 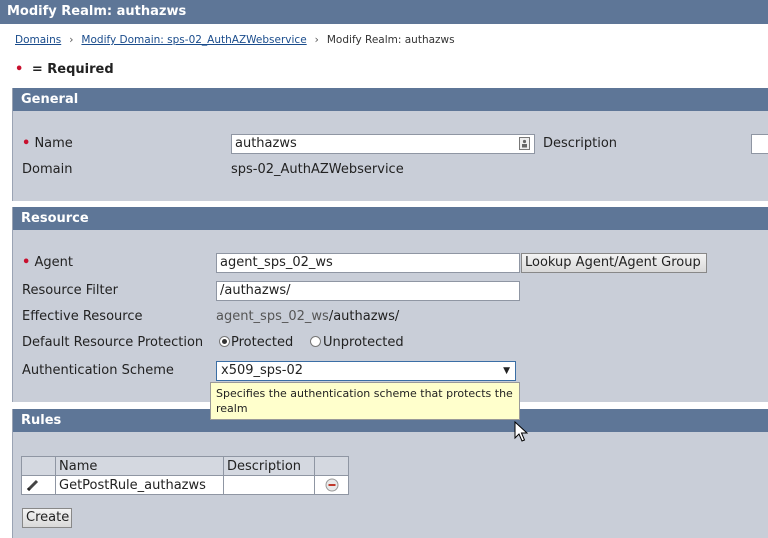 What do you see at coordinates (98, 370) in the screenshot?
I see `auth-scheme-label: Authentication Scheme` at bounding box center [98, 370].